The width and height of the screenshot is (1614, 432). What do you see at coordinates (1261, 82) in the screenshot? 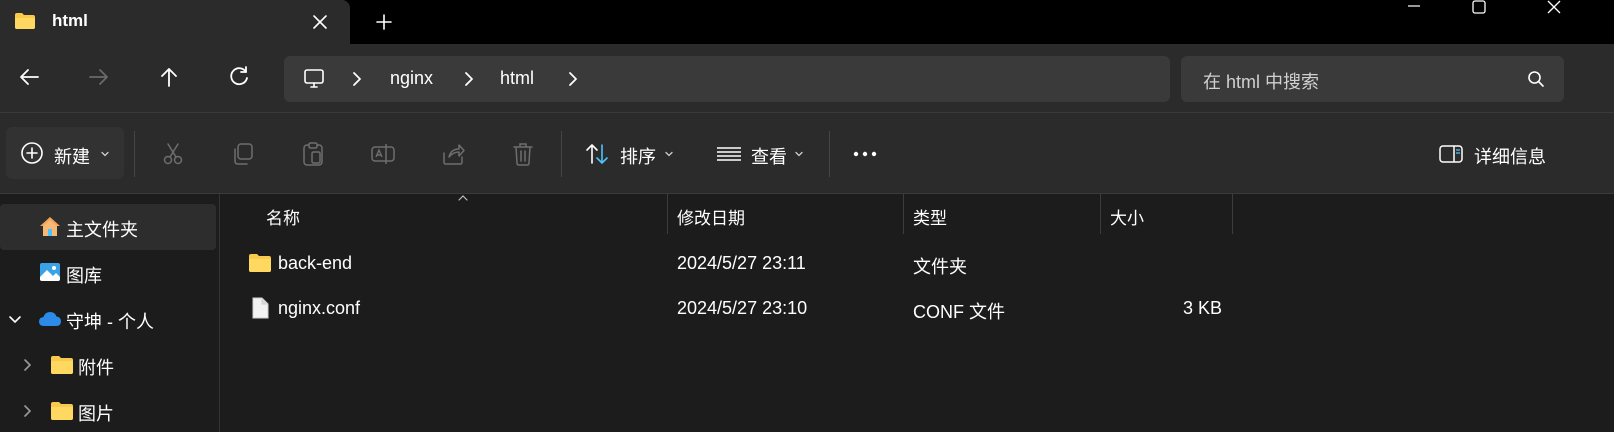
I see `search-placeholder: 在 html 中搜索` at bounding box center [1261, 82].